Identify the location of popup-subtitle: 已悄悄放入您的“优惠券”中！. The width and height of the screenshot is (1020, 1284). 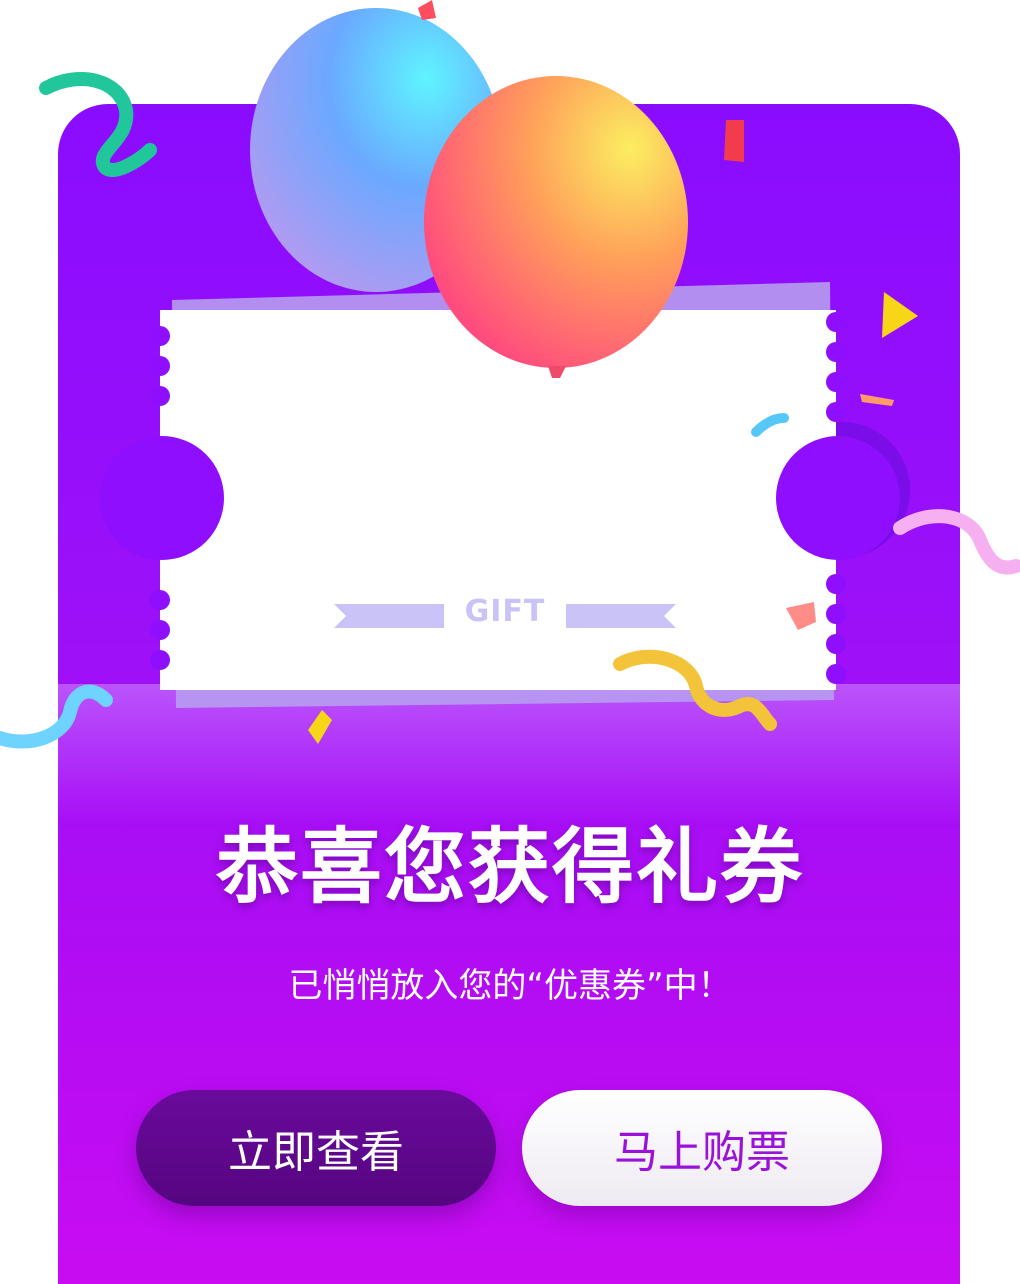
(510, 986).